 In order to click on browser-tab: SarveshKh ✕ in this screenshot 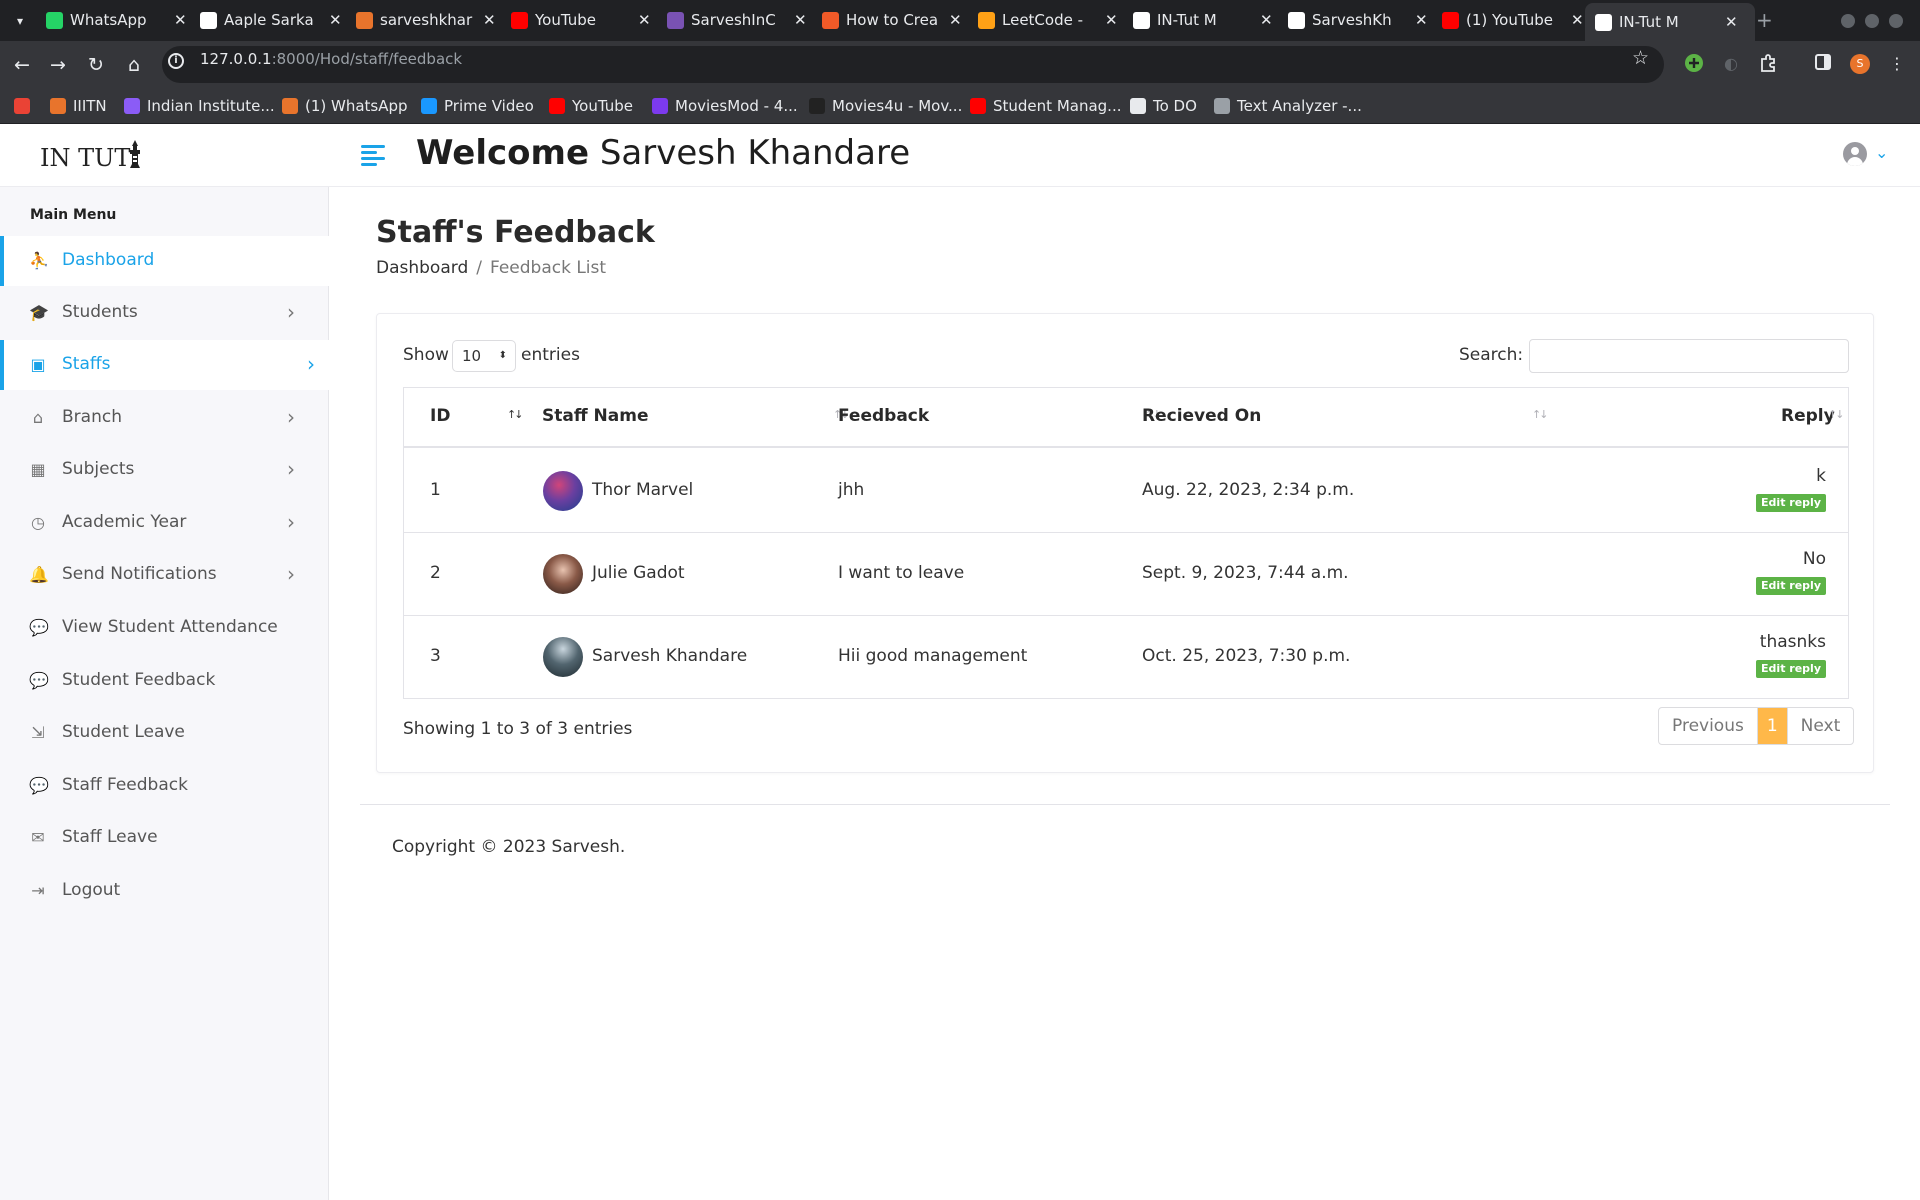, I will do `click(1358, 20)`.